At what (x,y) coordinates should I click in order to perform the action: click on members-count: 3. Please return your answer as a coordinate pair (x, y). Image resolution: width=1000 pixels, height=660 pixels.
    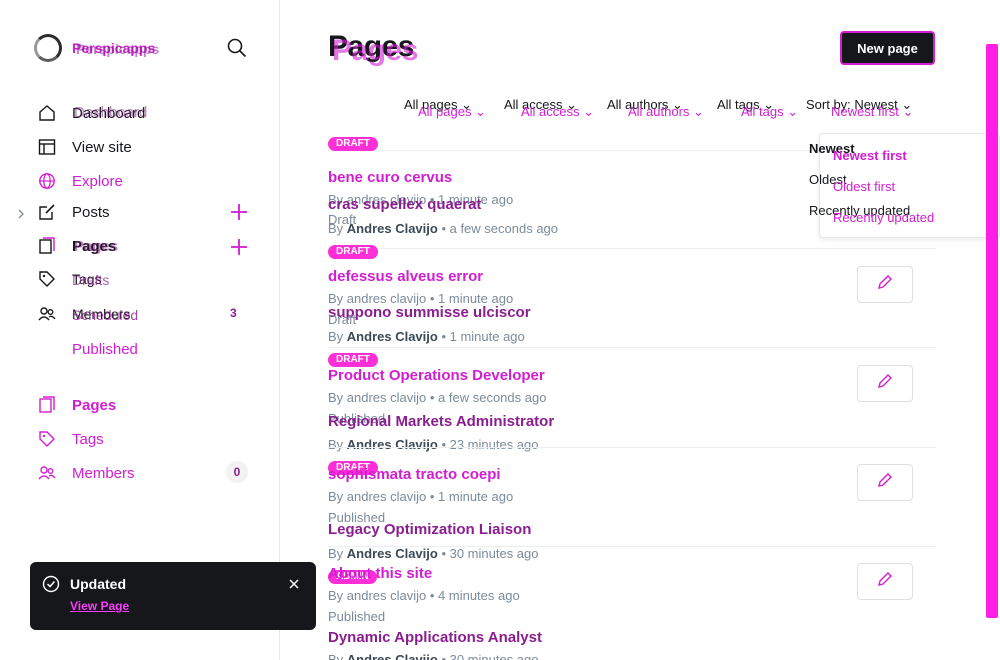
    Looking at the image, I should click on (233, 313).